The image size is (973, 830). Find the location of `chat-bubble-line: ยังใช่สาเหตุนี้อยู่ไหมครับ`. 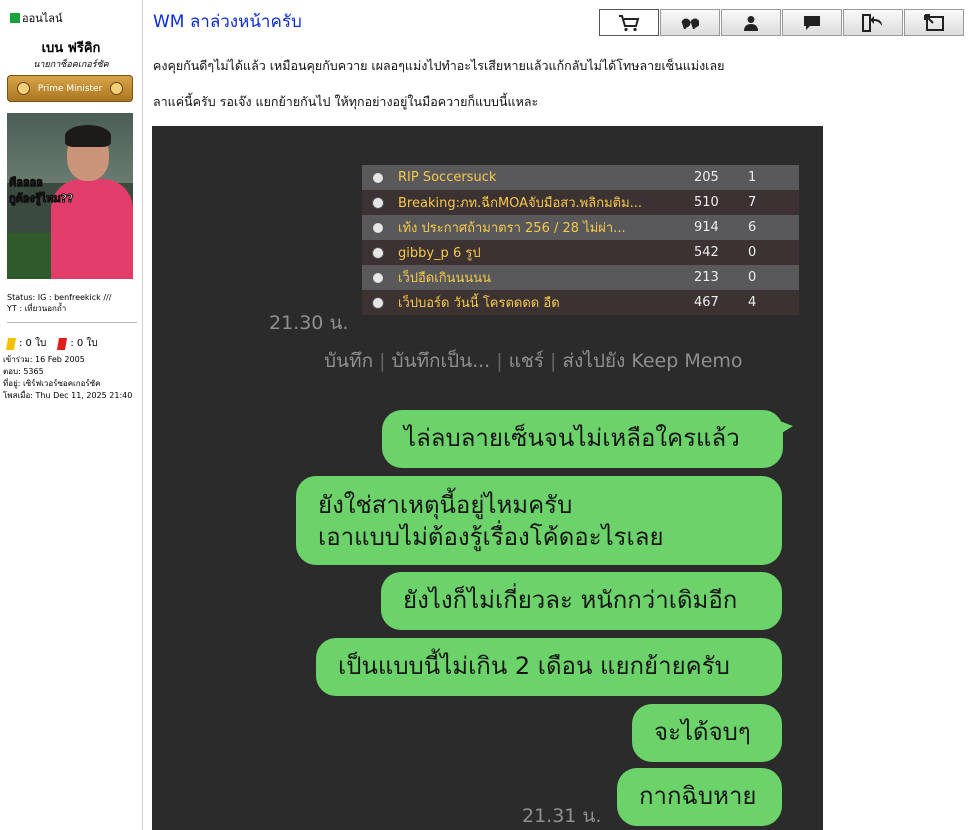

chat-bubble-line: ยังใช่สาเหตุนี้อยู่ไหมครับ is located at coordinates (445, 505).